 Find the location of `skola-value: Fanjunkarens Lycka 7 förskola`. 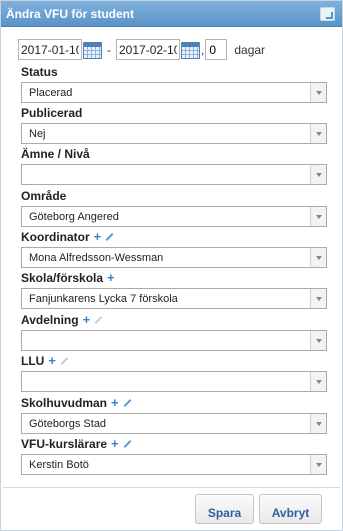

skola-value: Fanjunkarens Lycka 7 förskola is located at coordinates (103, 299).